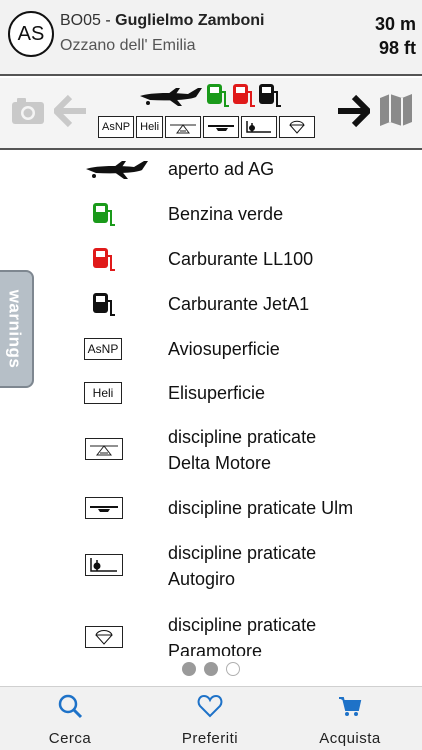 The height and width of the screenshot is (750, 422). Describe the element at coordinates (116, 127) in the screenshot. I see `asnp-badge: AsNP` at that location.